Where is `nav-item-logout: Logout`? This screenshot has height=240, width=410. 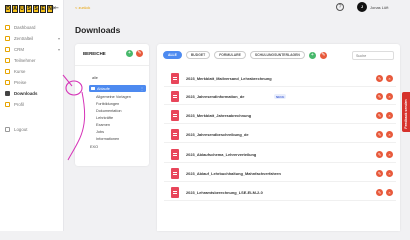
nav-item-logout: Logout is located at coordinates (32, 129).